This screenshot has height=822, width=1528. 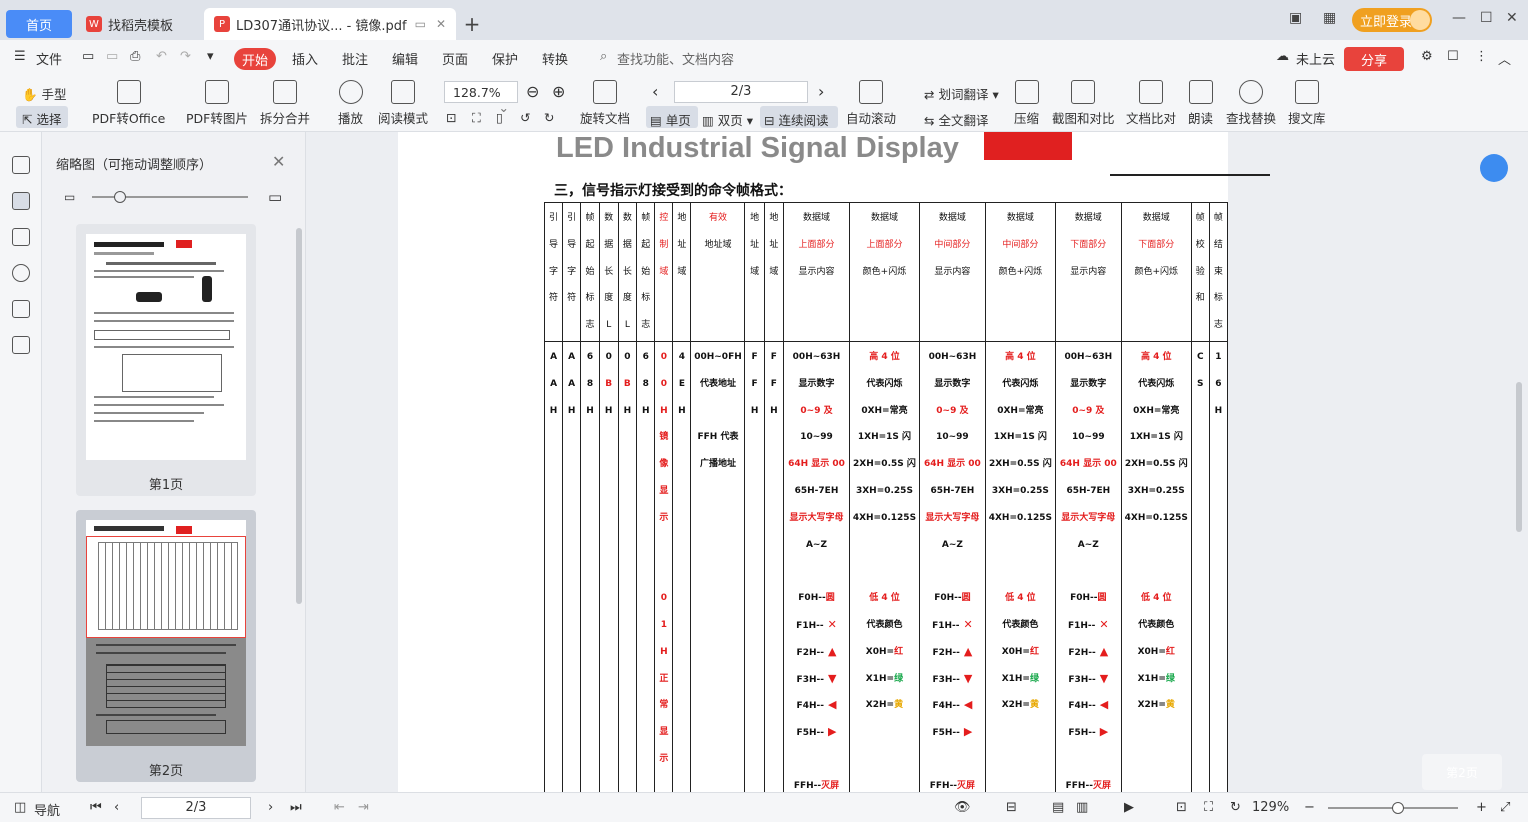 What do you see at coordinates (1295, 18) in the screenshot?
I see `layout-icon: ▣` at bounding box center [1295, 18].